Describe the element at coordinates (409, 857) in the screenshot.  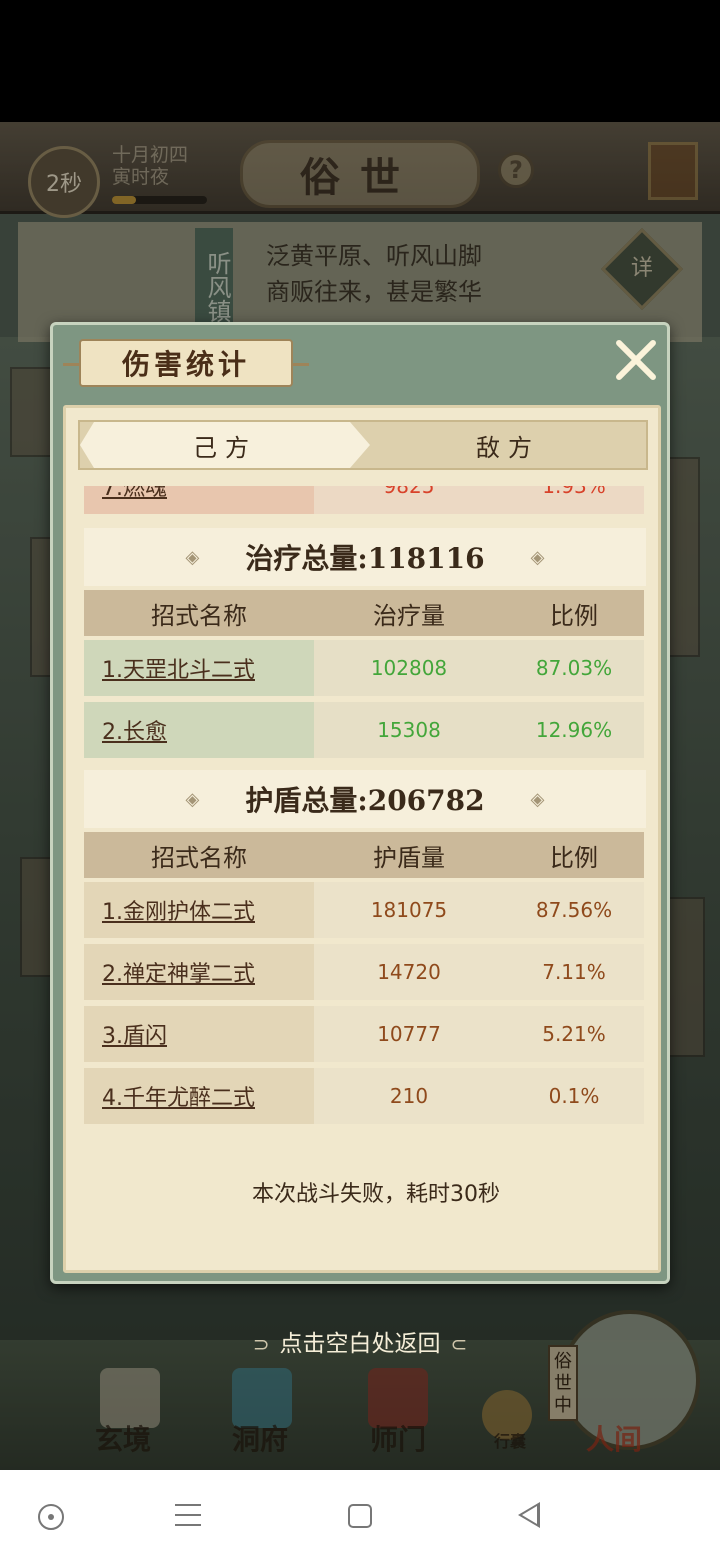
I see `col-amount: 护盾量` at that location.